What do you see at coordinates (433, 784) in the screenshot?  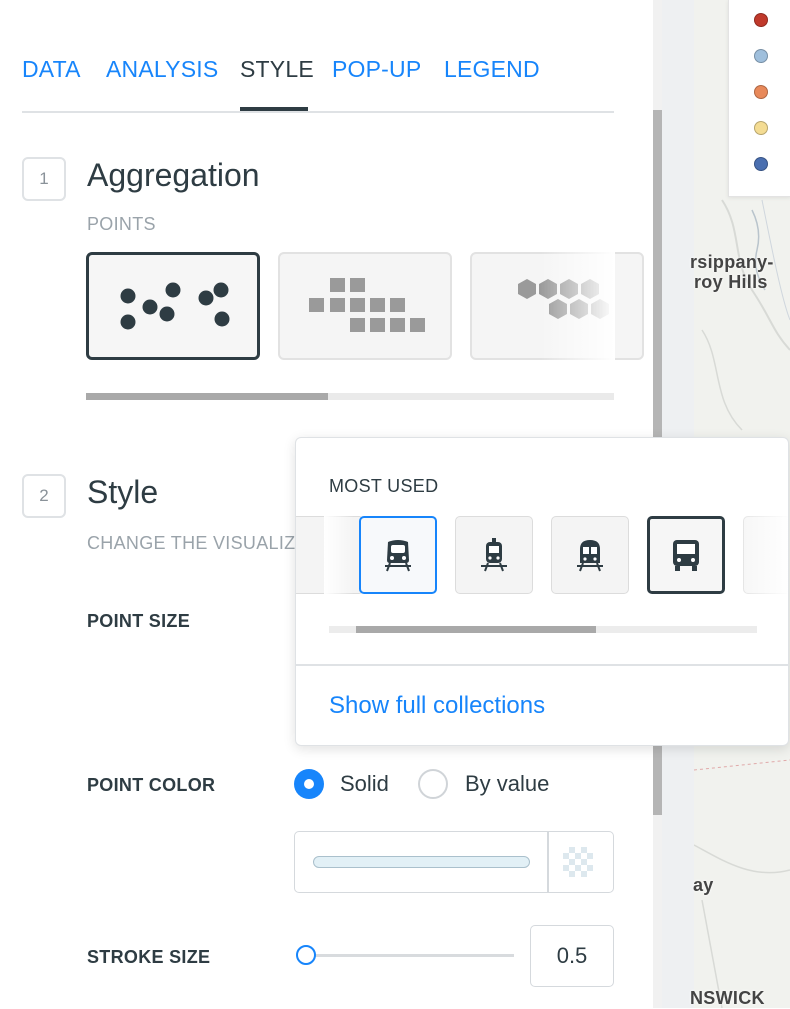 I see `color-by-value-radio` at bounding box center [433, 784].